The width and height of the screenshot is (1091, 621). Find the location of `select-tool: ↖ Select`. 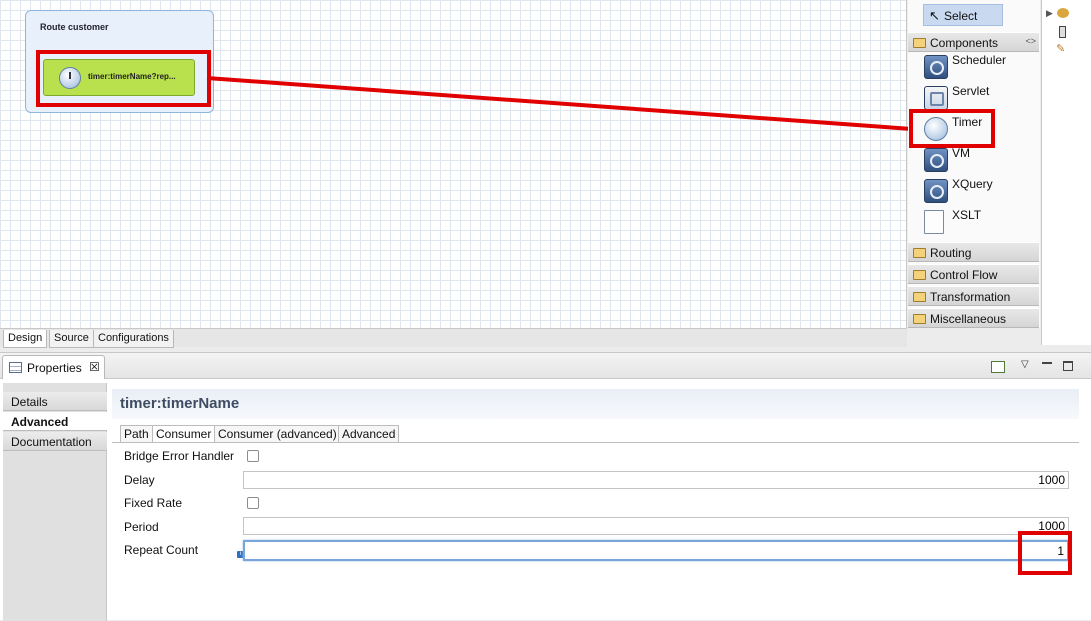

select-tool: ↖ Select is located at coordinates (963, 15).